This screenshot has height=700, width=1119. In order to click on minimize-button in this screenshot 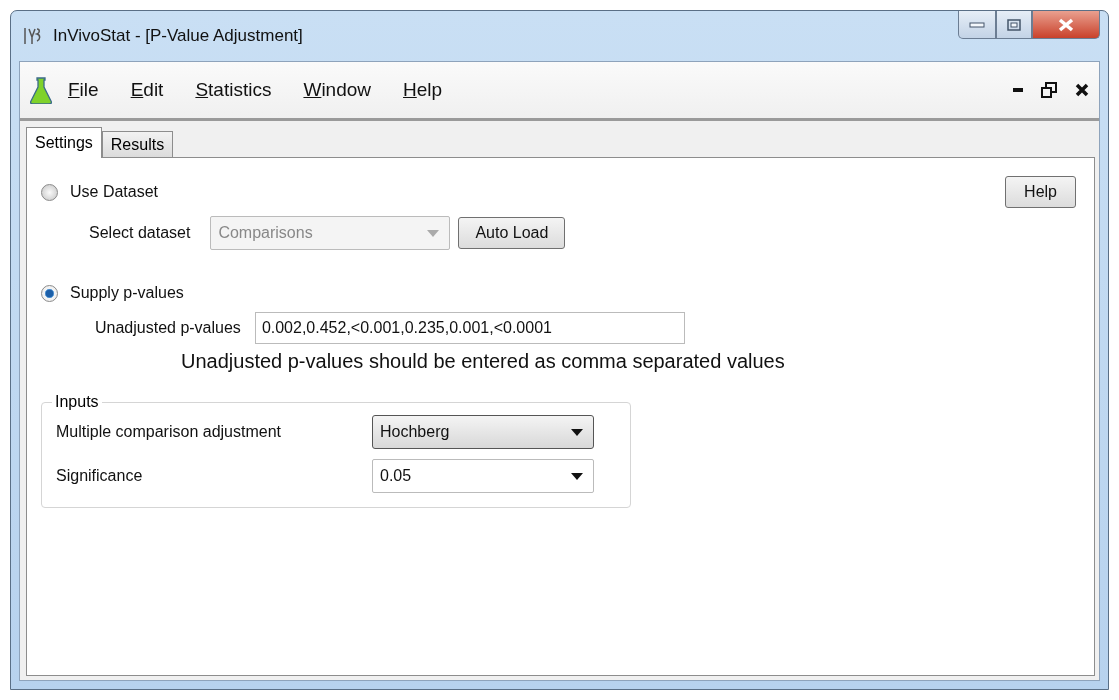, I will do `click(977, 25)`.